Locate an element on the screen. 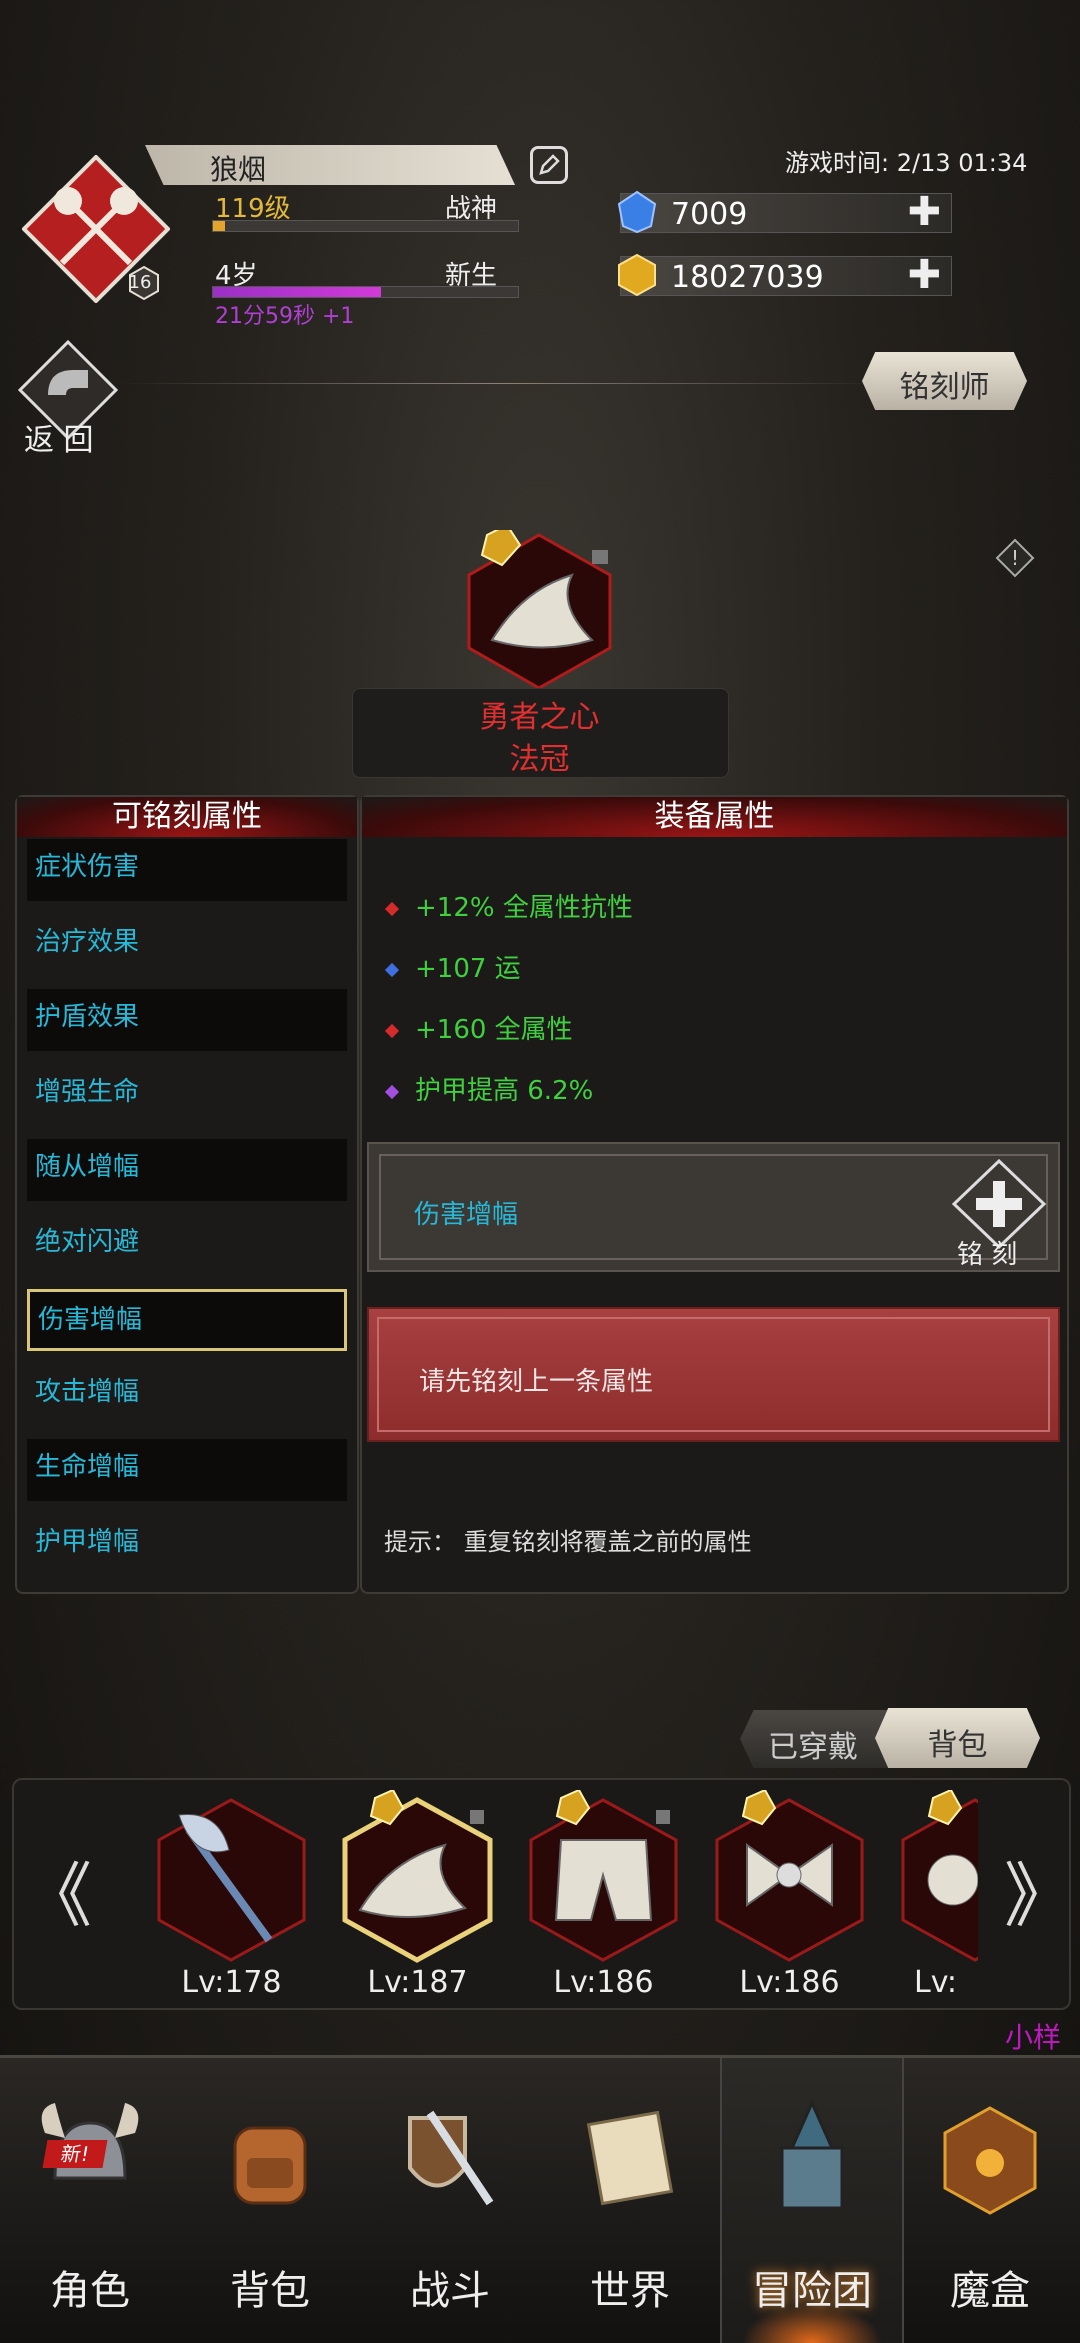  wizard-hat-icon is located at coordinates (417, 1875).